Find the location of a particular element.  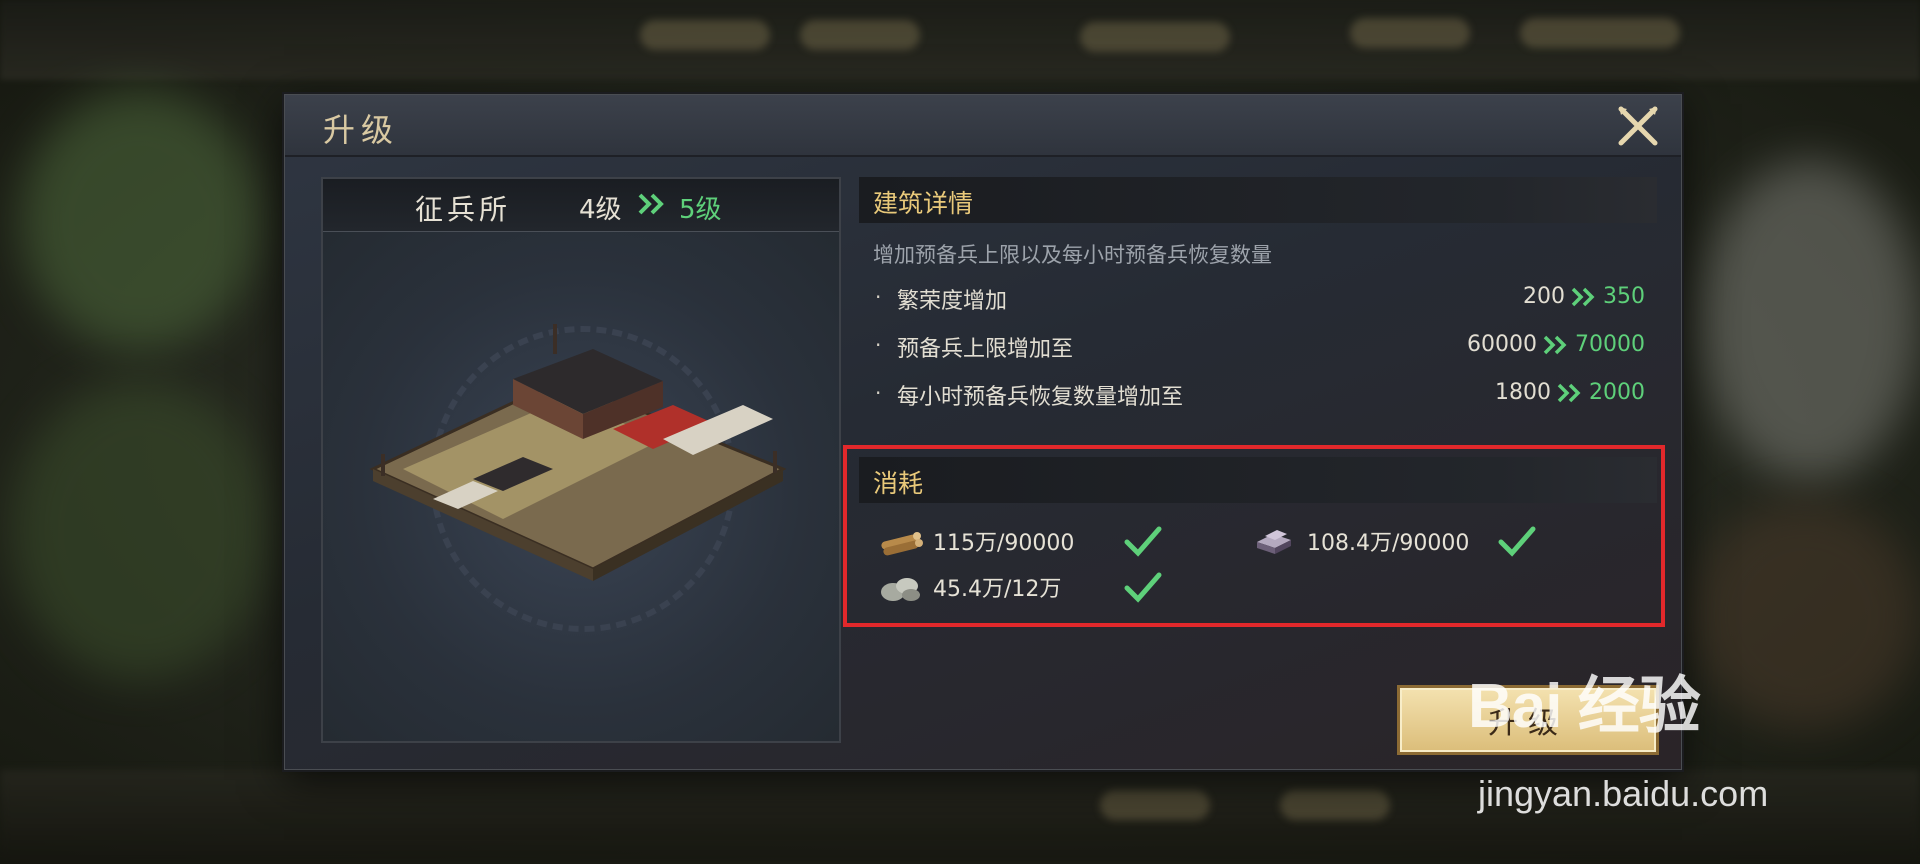

stat-from: 200 is located at coordinates (1544, 296).